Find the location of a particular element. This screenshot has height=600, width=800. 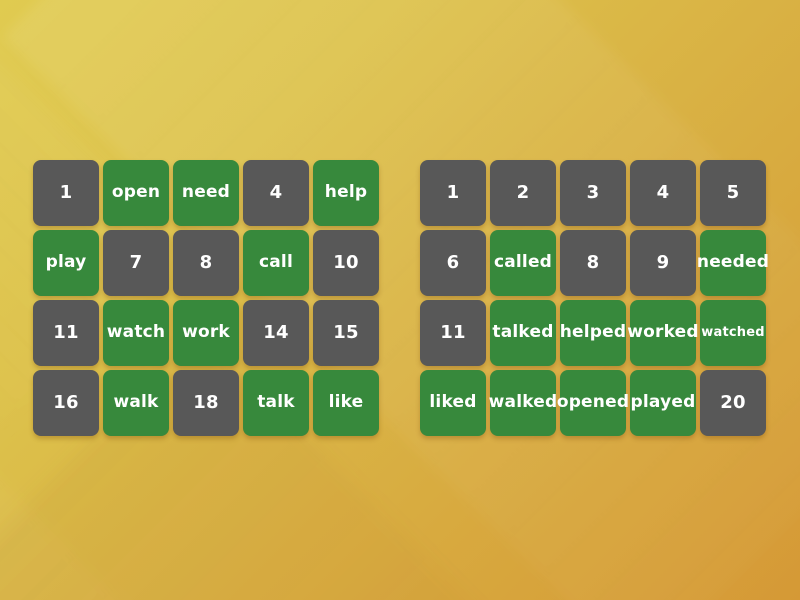

tile: 5 is located at coordinates (733, 193).